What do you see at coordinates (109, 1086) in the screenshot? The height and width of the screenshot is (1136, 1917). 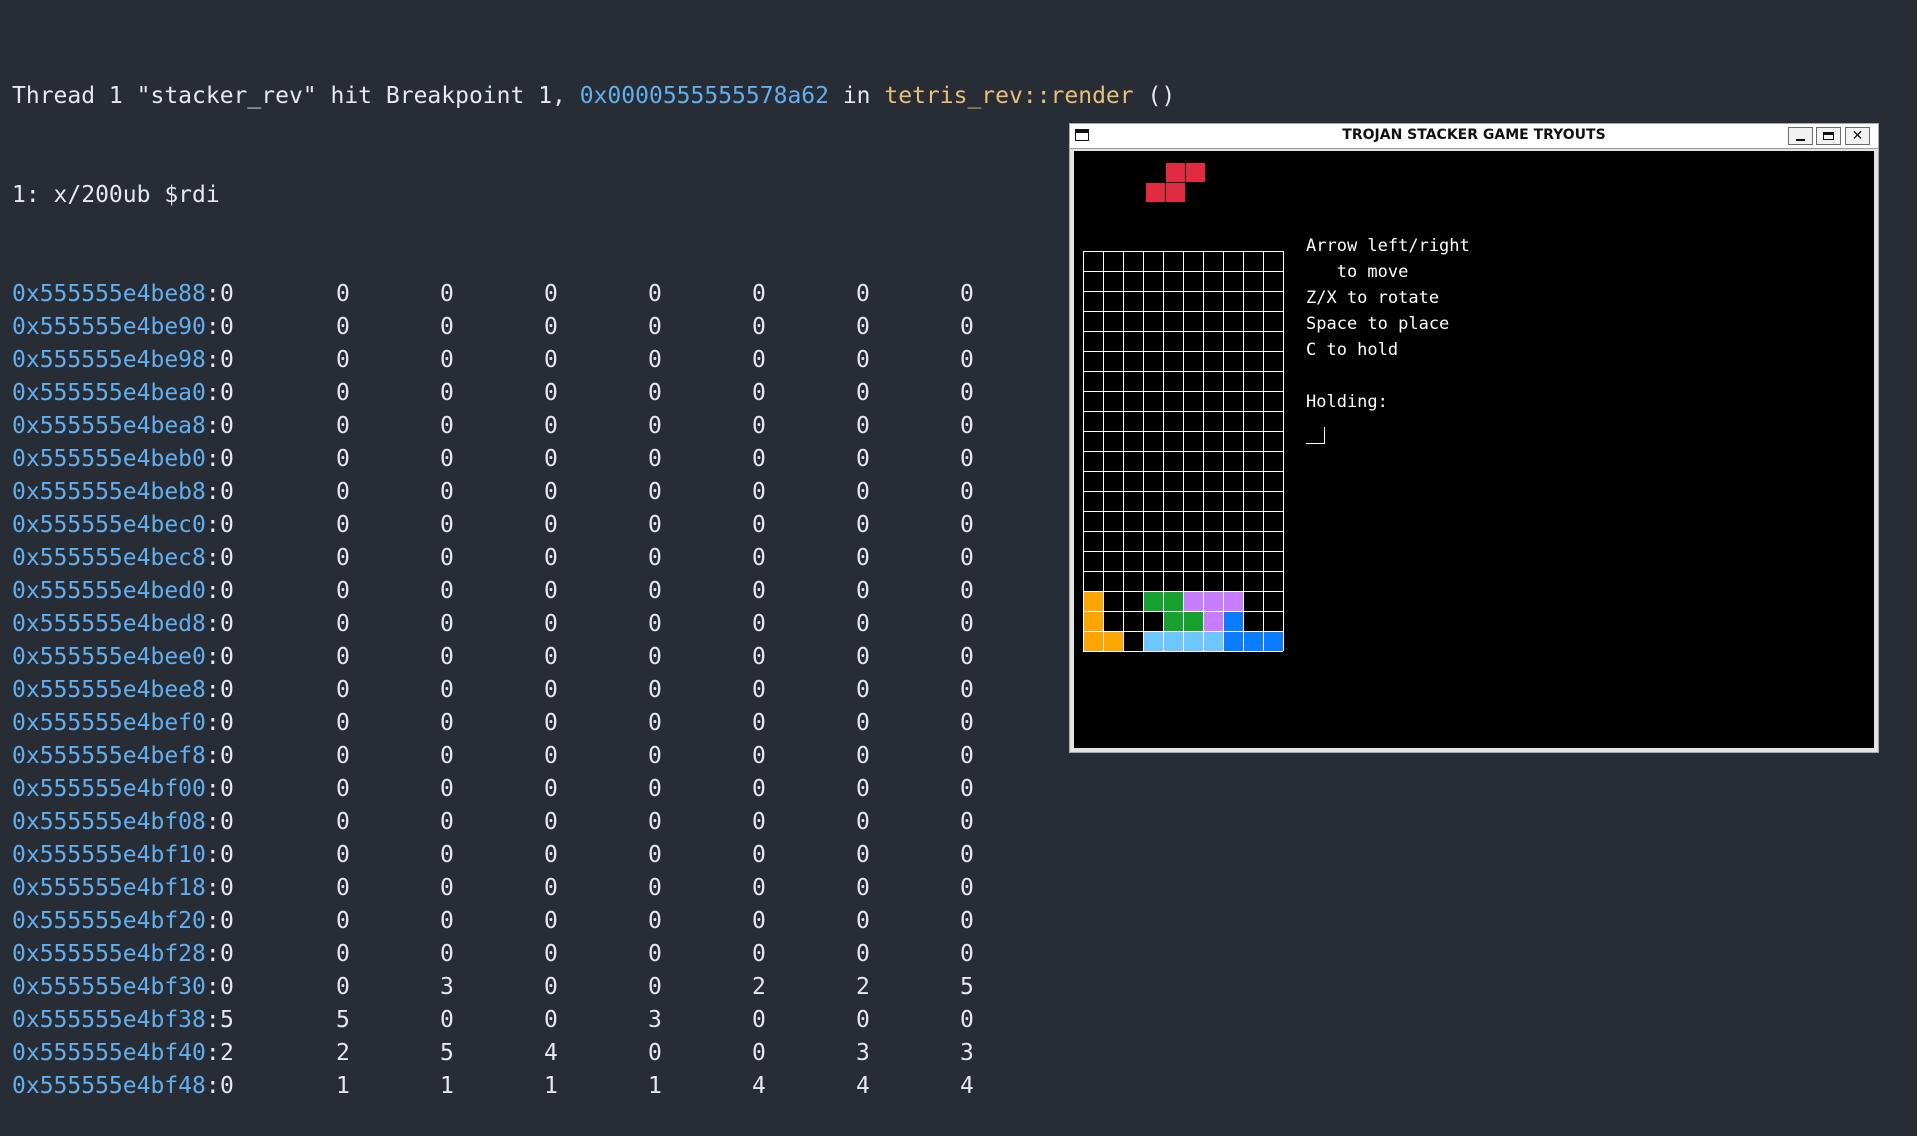 I see `memory-address-value: 0x555555e4bf48` at bounding box center [109, 1086].